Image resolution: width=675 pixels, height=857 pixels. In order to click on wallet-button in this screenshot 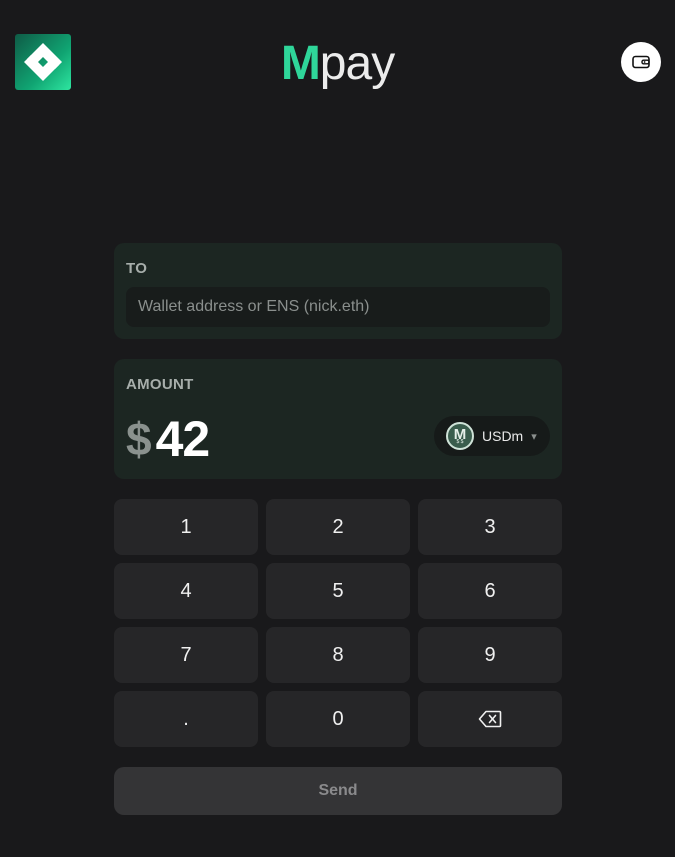, I will do `click(641, 62)`.